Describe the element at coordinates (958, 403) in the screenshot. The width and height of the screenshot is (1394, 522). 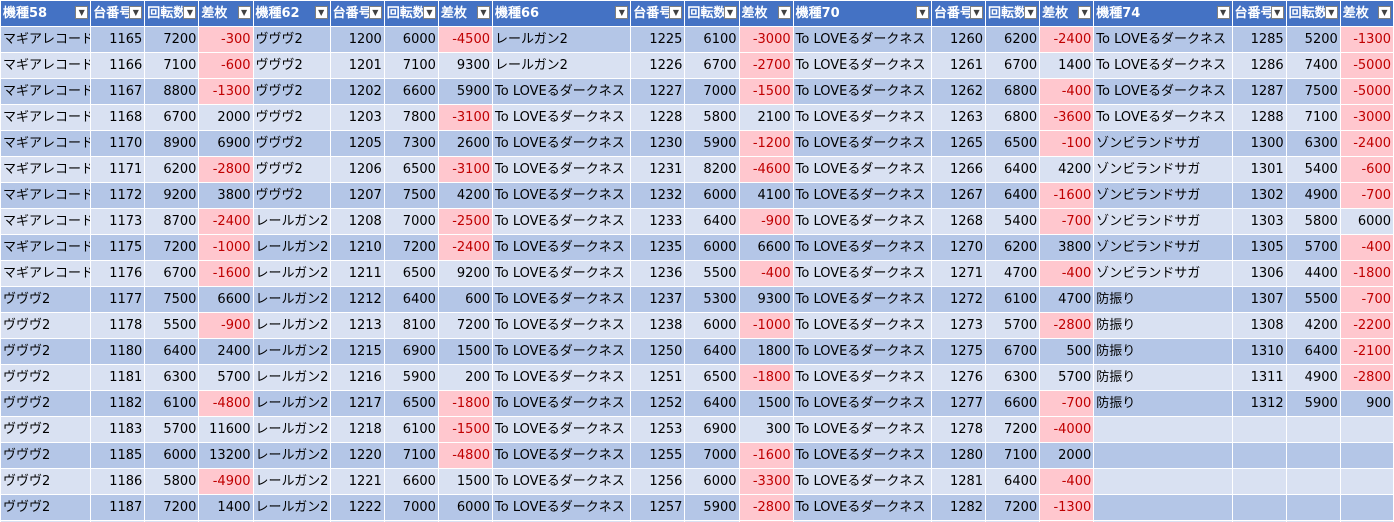
I see `unit-number-cell: 1277` at that location.